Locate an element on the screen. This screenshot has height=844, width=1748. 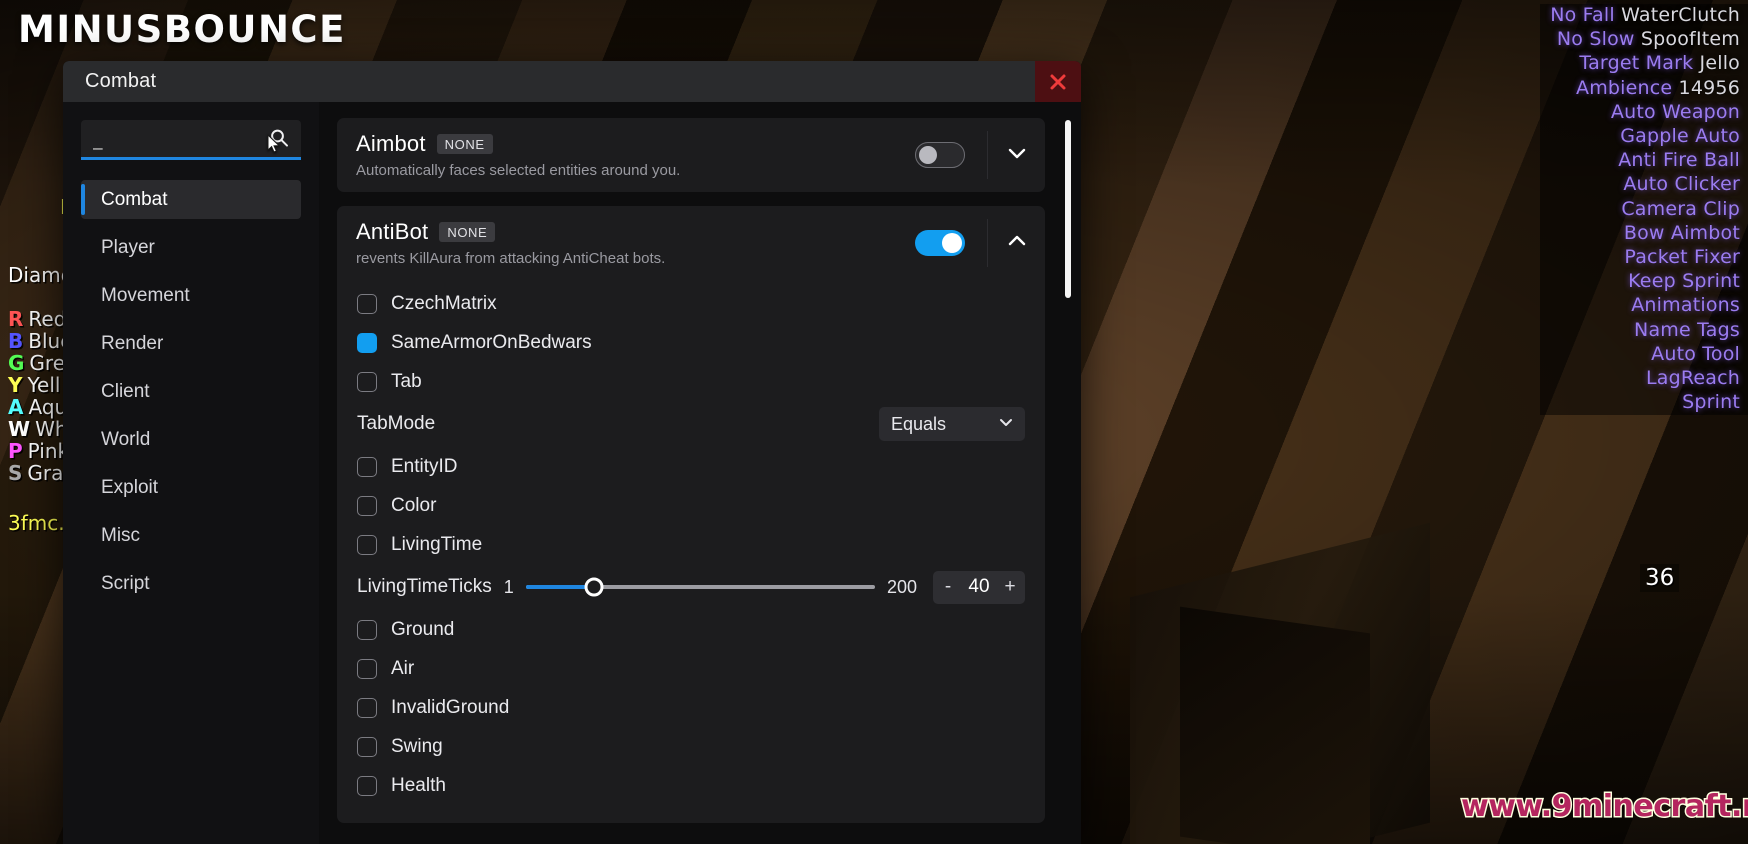
setting-checkbox-row: CzechMatrix is located at coordinates (691, 303).